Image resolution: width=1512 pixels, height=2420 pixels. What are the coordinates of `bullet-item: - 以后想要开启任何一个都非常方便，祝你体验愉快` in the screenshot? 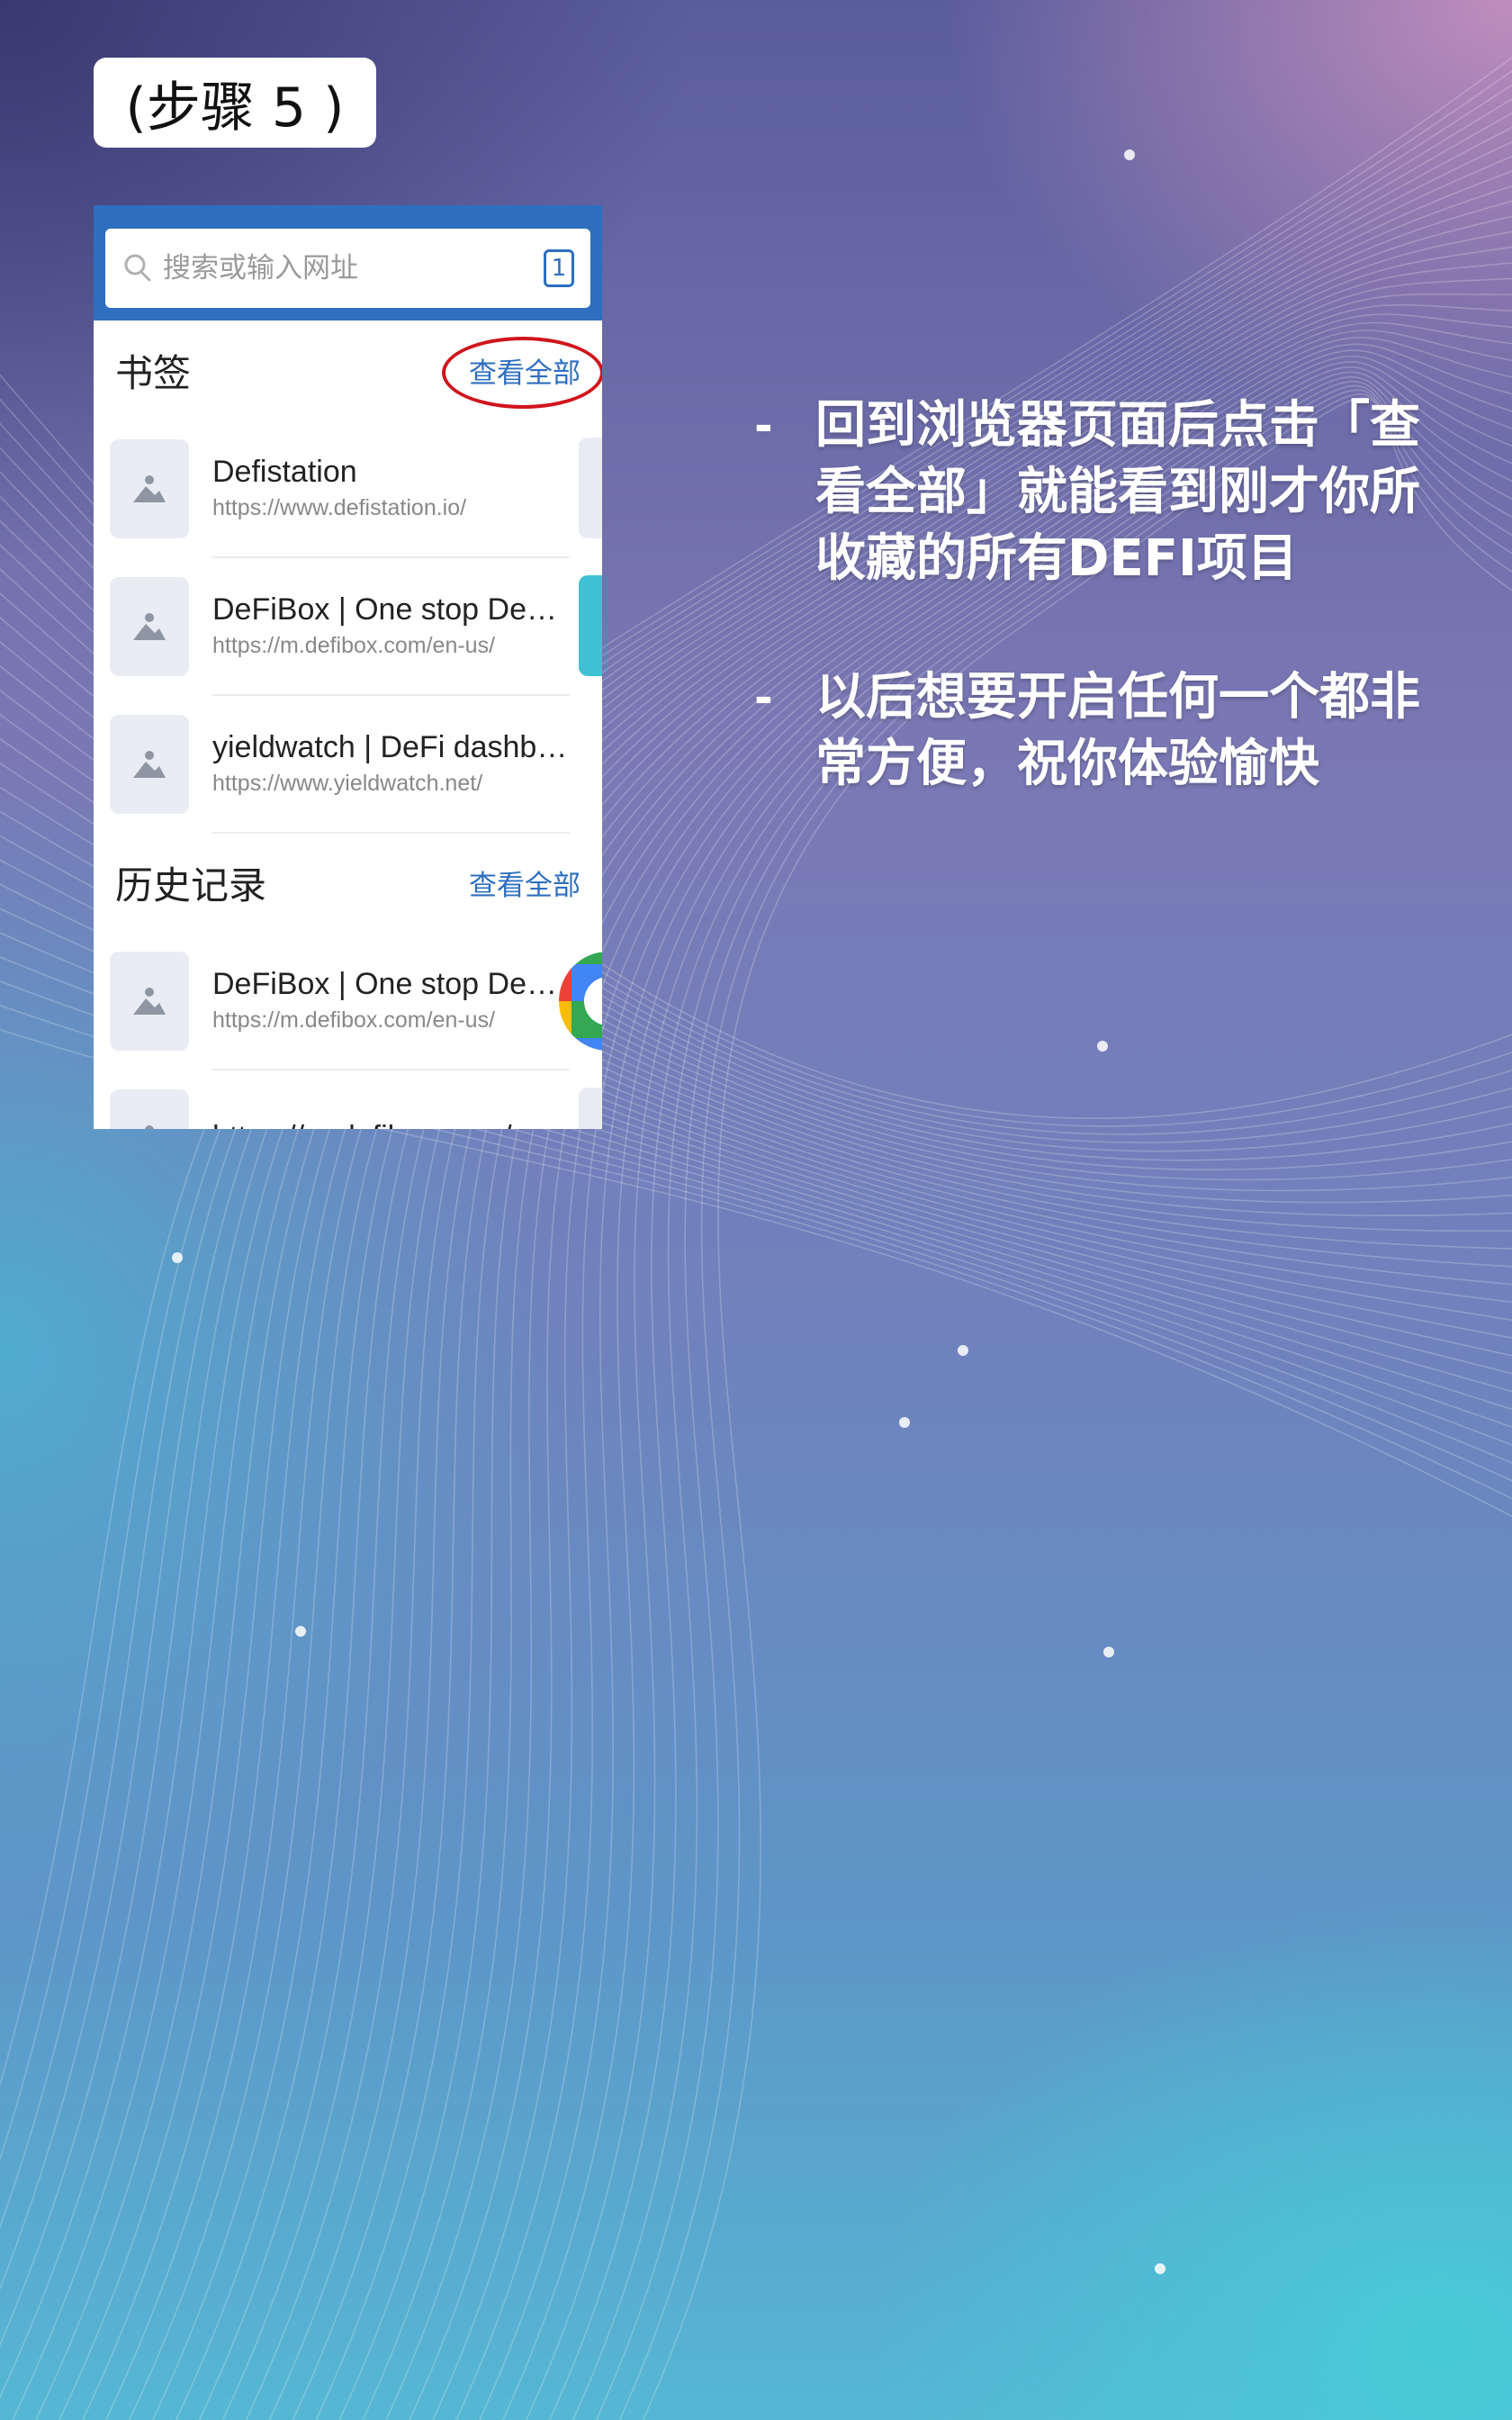 It's located at (1114, 731).